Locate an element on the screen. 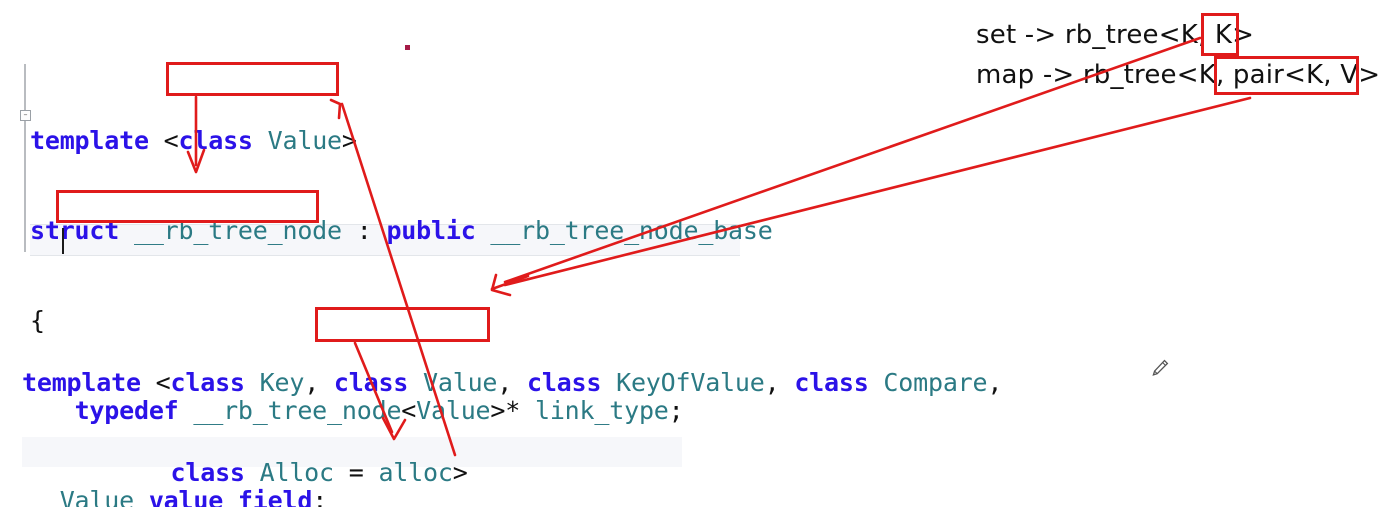  code-fold-rail-top is located at coordinates (25, 158).